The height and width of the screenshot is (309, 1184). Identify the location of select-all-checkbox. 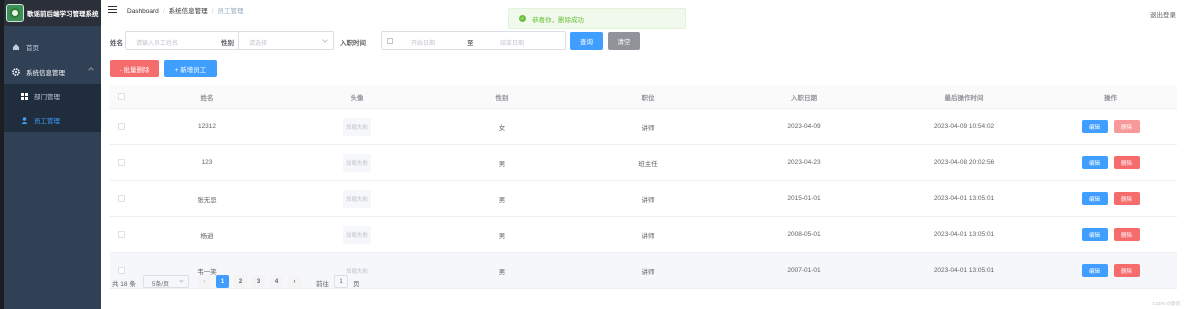
(121, 96).